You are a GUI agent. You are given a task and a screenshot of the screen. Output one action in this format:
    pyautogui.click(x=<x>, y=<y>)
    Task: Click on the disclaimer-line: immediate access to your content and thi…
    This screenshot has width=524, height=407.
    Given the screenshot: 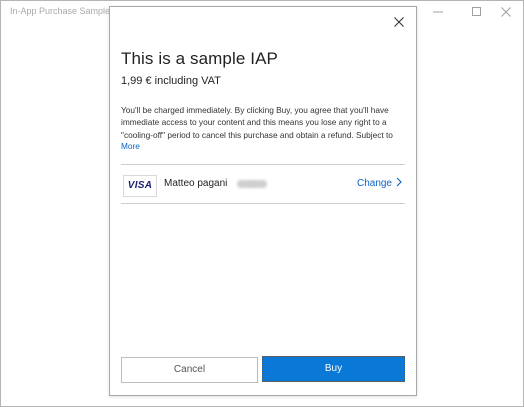 What is the action you would take?
    pyautogui.click(x=254, y=122)
    